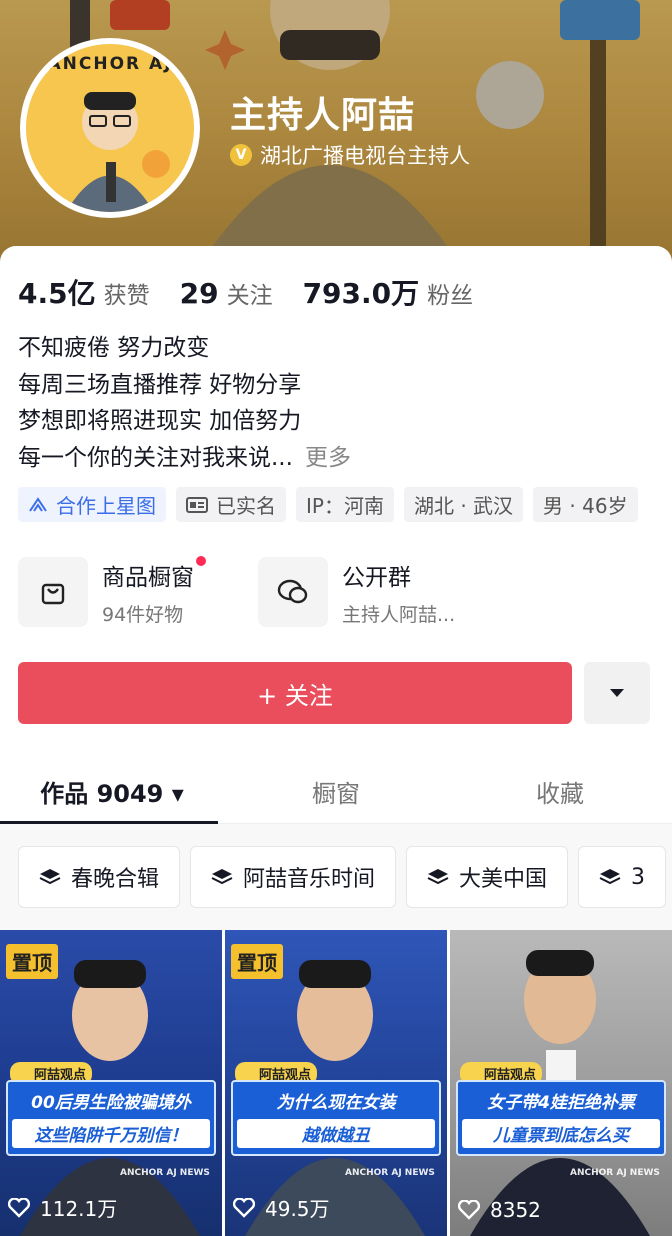  I want to click on tag-verified-name: 已实名, so click(231, 504).